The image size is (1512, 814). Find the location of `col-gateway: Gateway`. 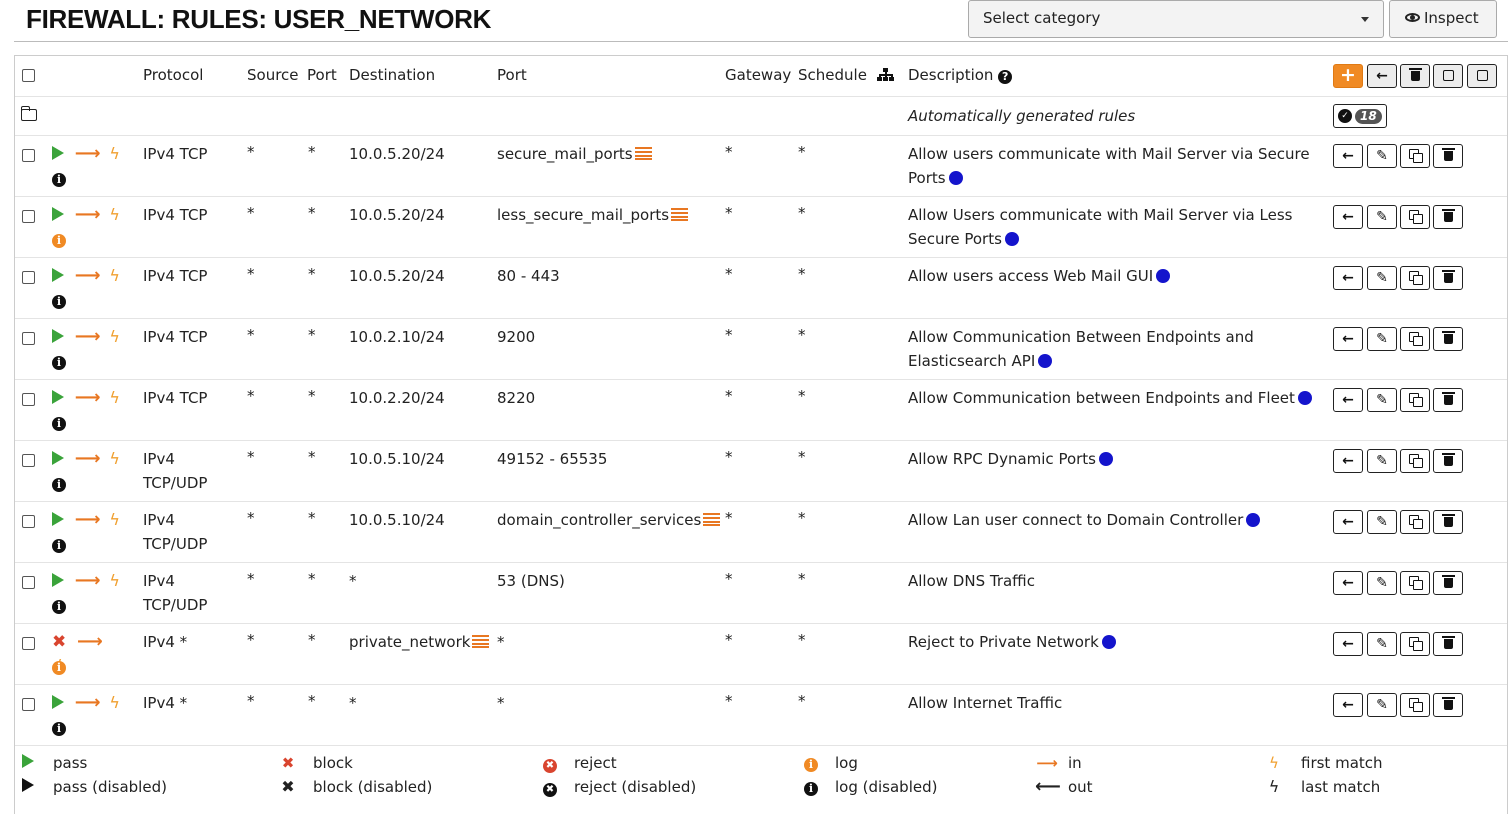

col-gateway: Gateway is located at coordinates (758, 75).